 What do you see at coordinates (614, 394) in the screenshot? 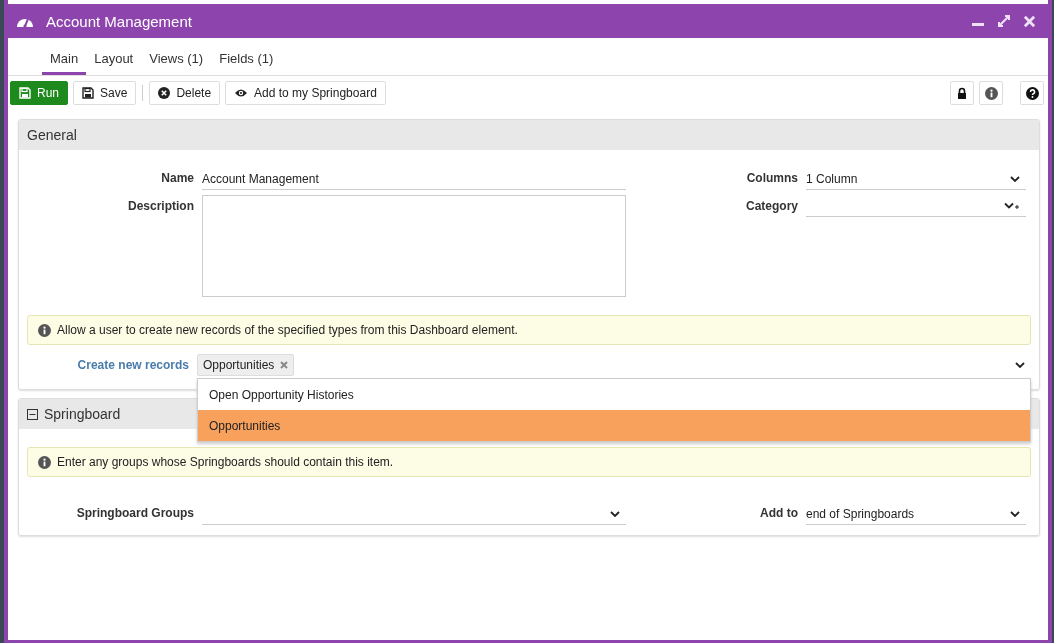
I see `dropdown-option: Open Opportunity Histories` at bounding box center [614, 394].